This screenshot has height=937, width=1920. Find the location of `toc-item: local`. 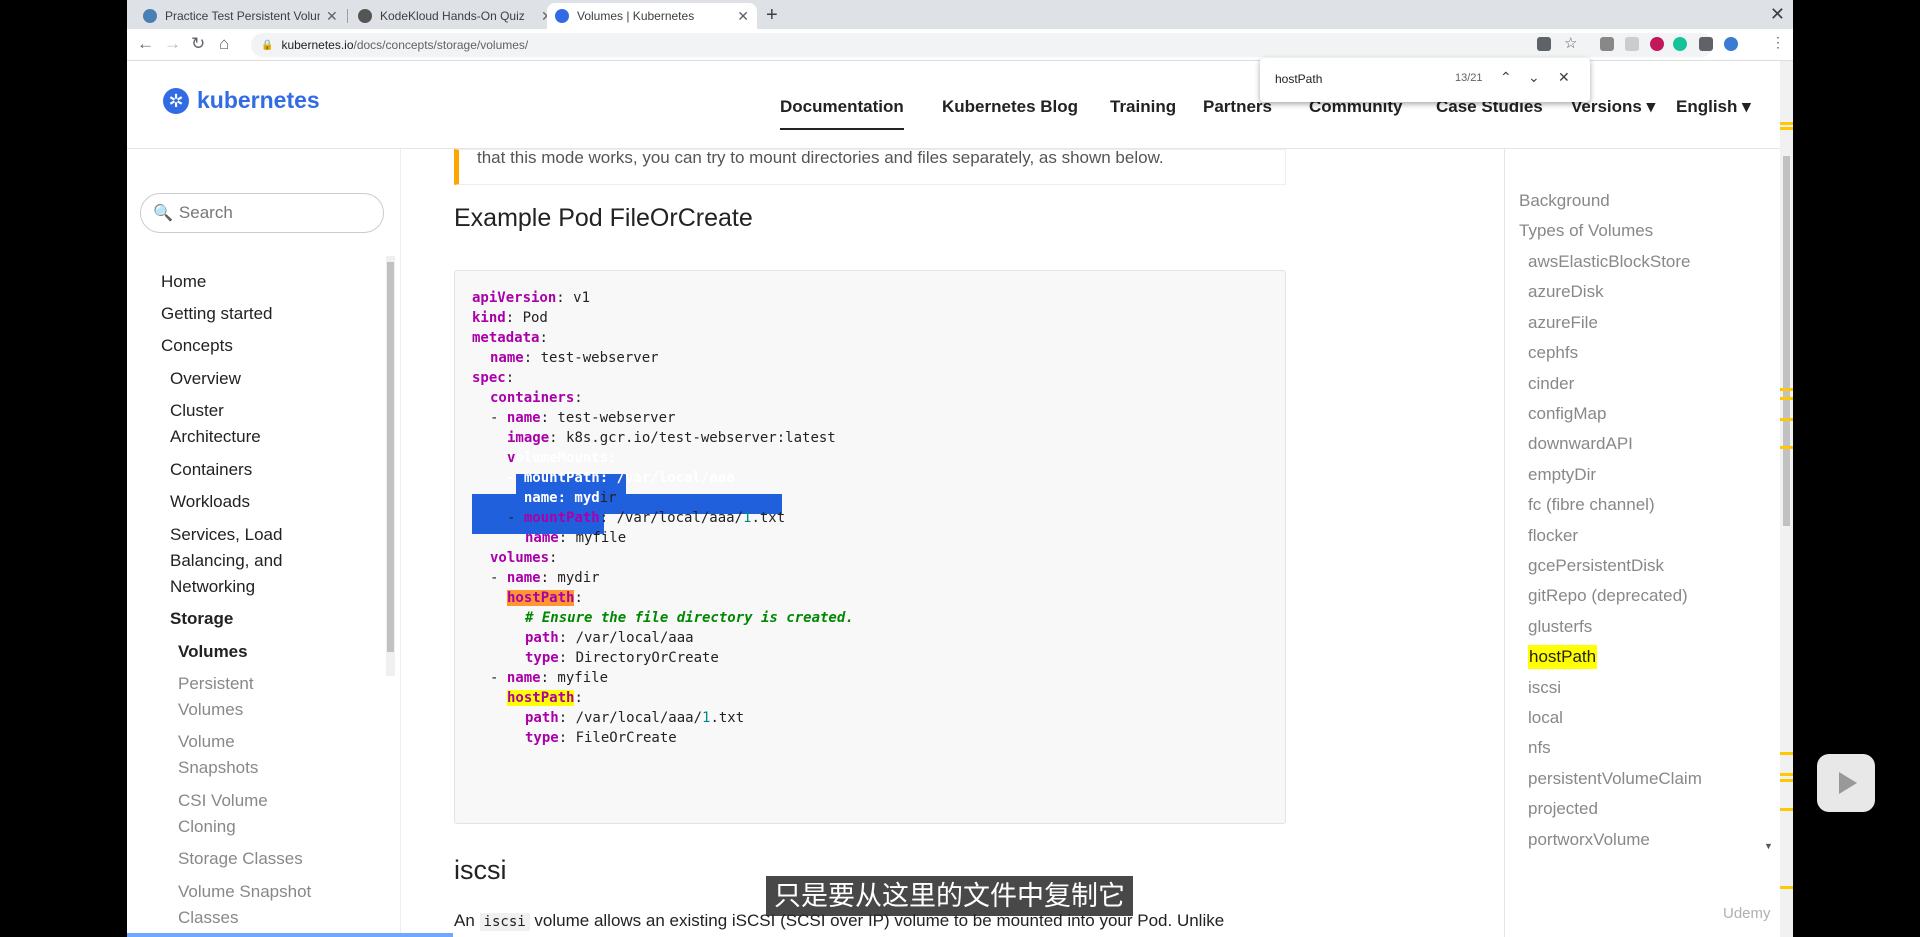

toc-item: local is located at coordinates (1545, 718).